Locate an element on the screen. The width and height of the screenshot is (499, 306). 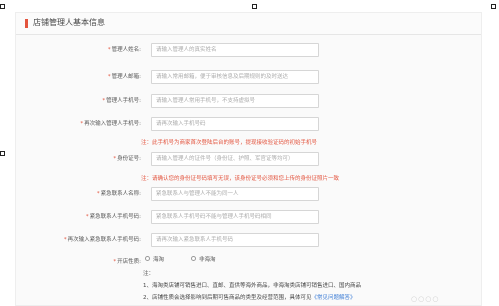
phone-label: *管理人手机号: is located at coordinates (121, 101).